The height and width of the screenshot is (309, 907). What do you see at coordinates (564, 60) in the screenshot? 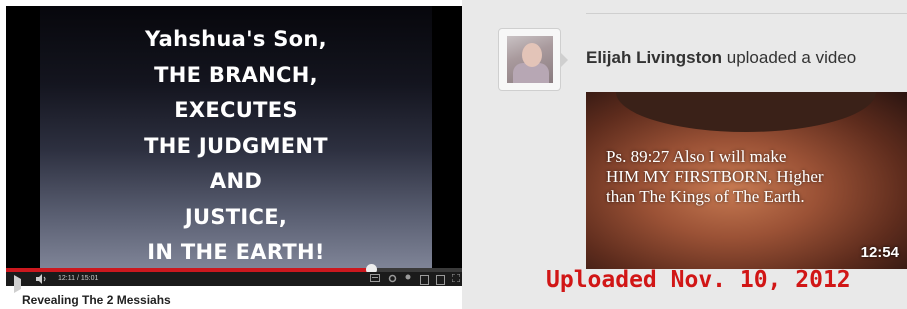
I see `speech-pointer` at bounding box center [564, 60].